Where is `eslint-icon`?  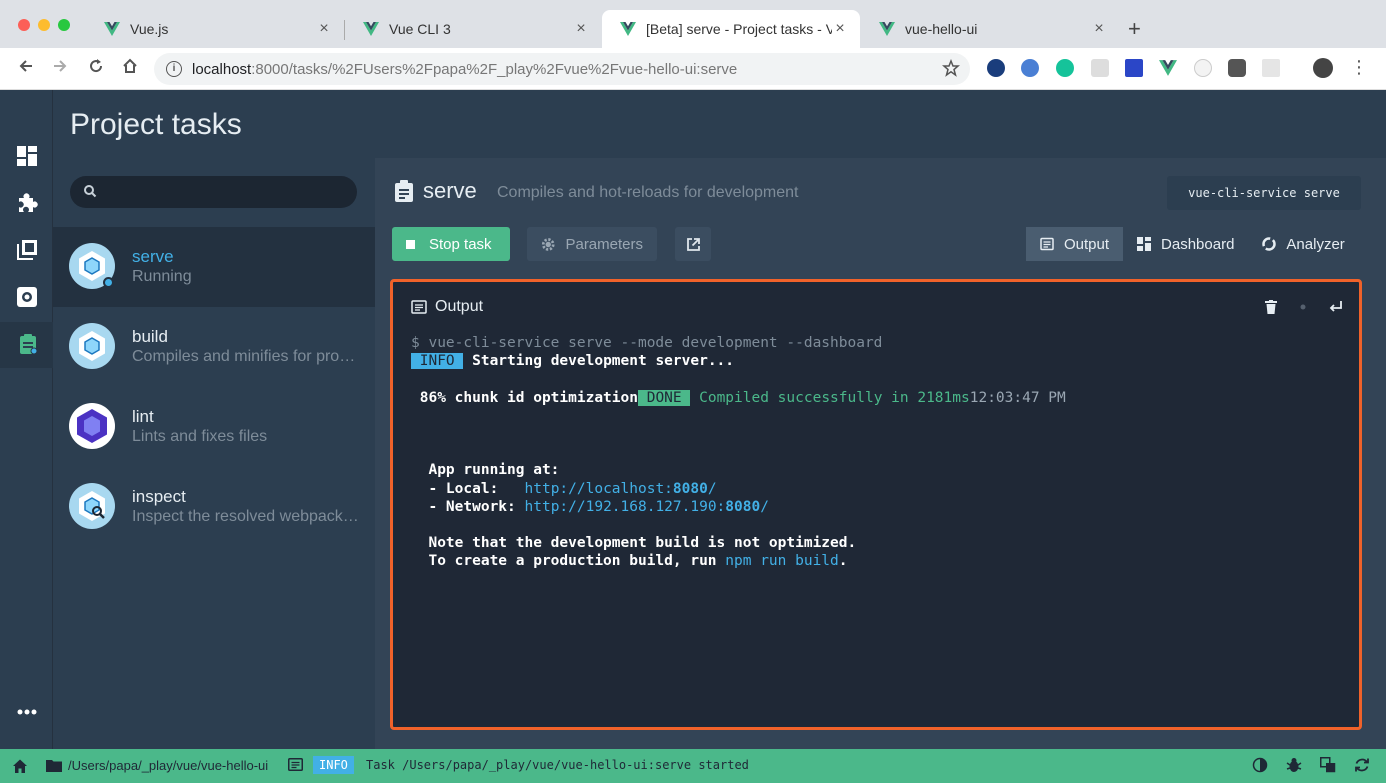 eslint-icon is located at coordinates (92, 426).